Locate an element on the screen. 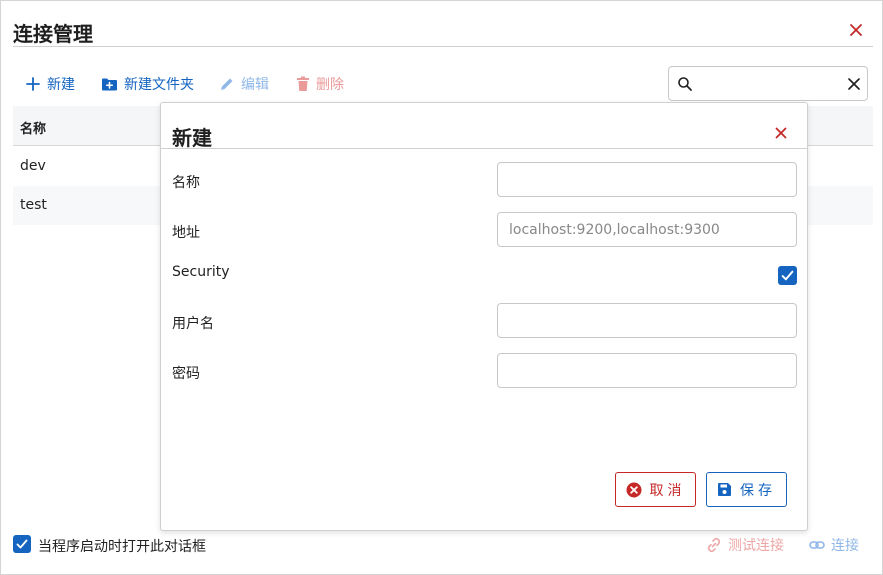 This screenshot has height=575, width=883. security-checkbox is located at coordinates (787, 275).